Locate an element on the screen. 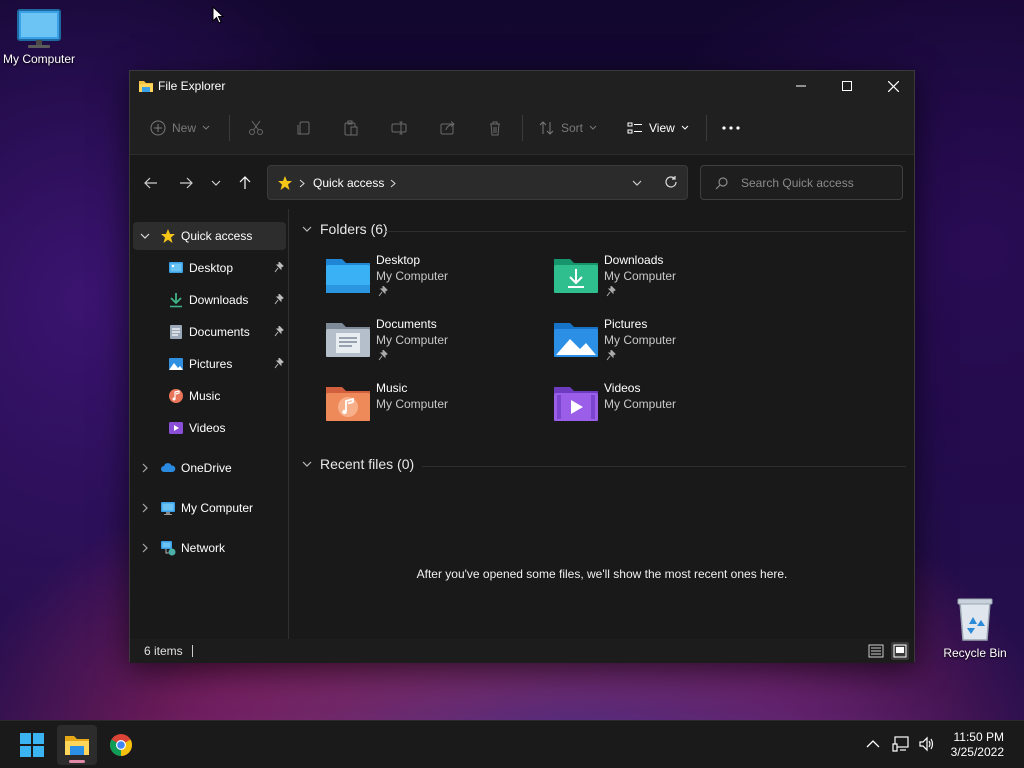 This screenshot has height=768, width=1024. paste-icon is located at coordinates (351, 128).